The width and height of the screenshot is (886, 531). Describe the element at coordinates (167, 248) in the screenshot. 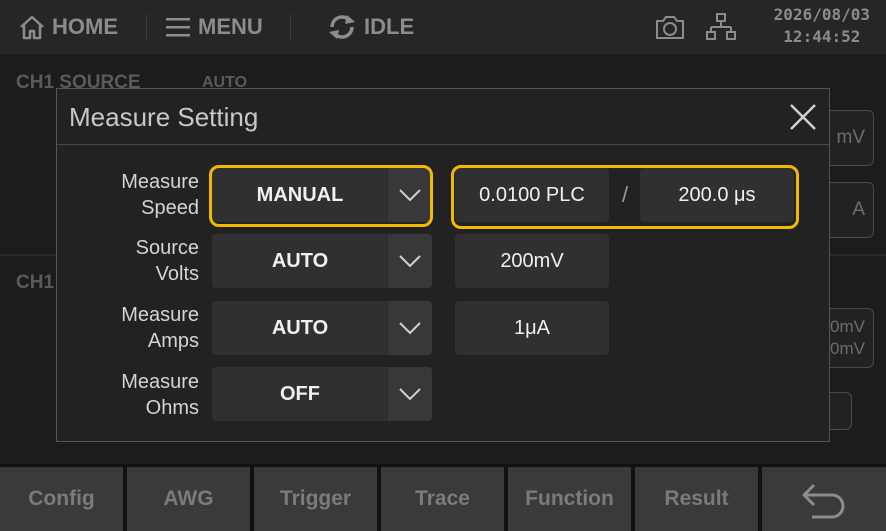

I see `label-line: Source` at that location.